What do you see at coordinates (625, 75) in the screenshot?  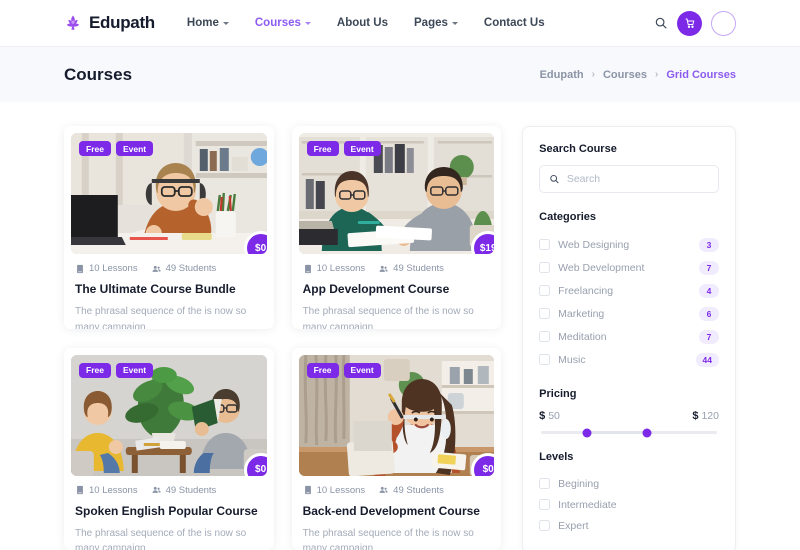 I see `breadcrumb-item-courses: Courses` at bounding box center [625, 75].